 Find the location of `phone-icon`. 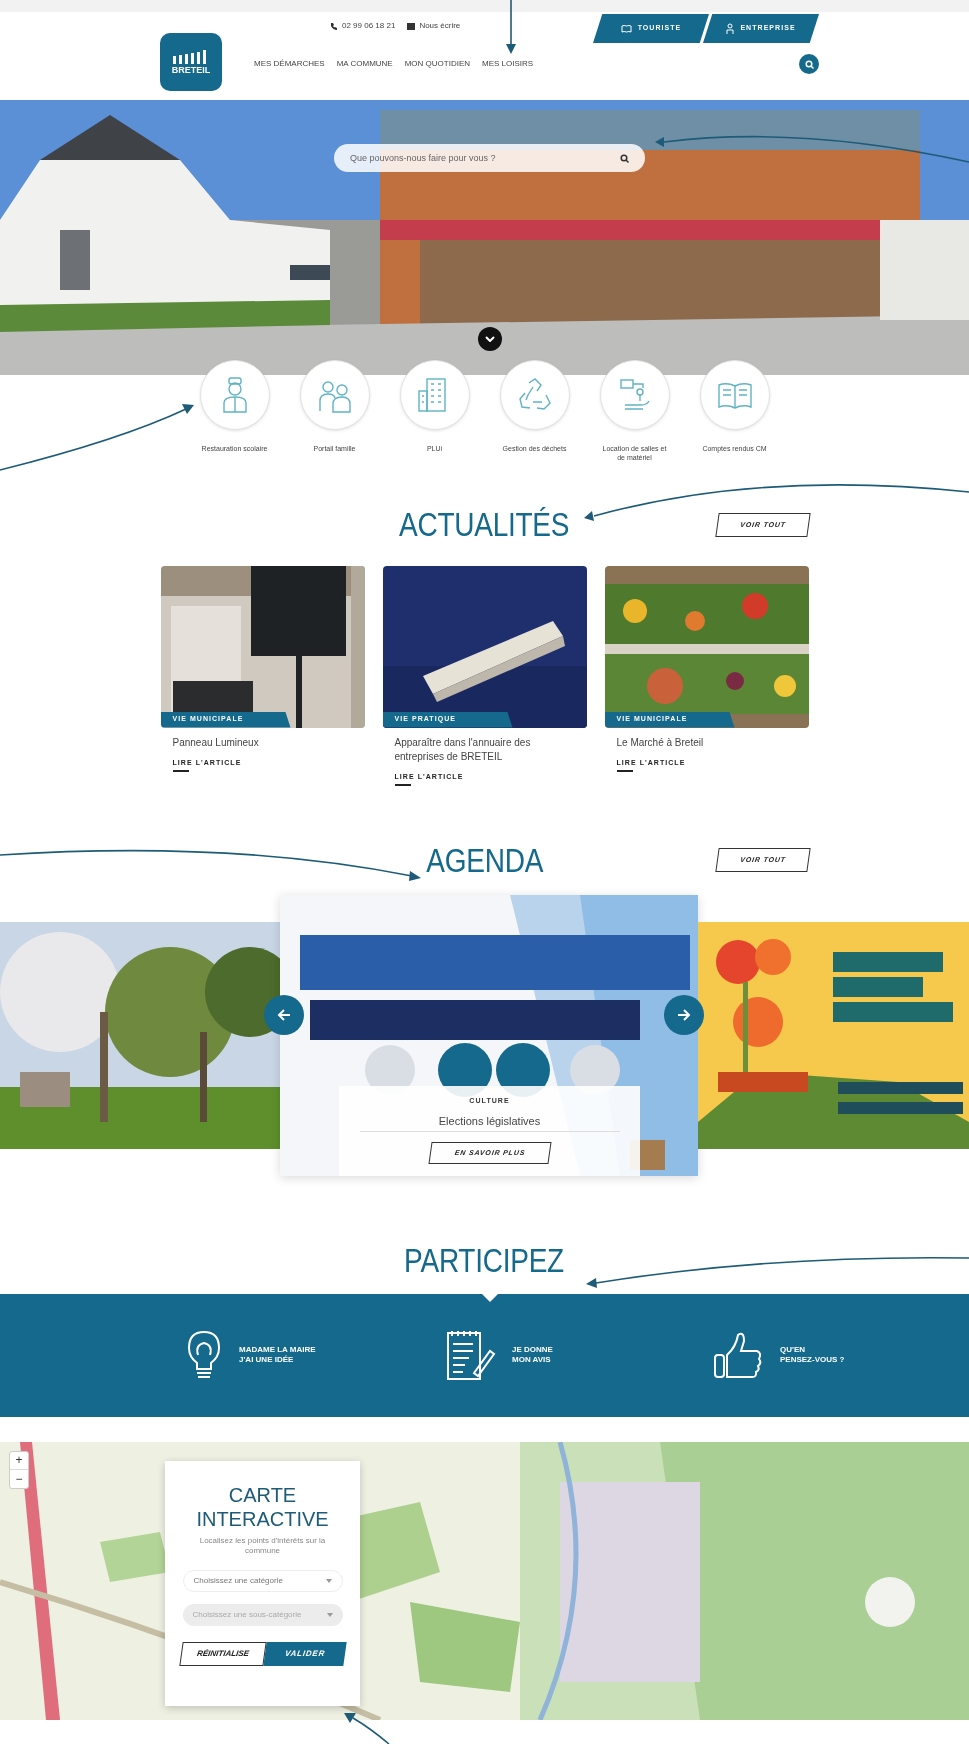

phone-icon is located at coordinates (334, 26).